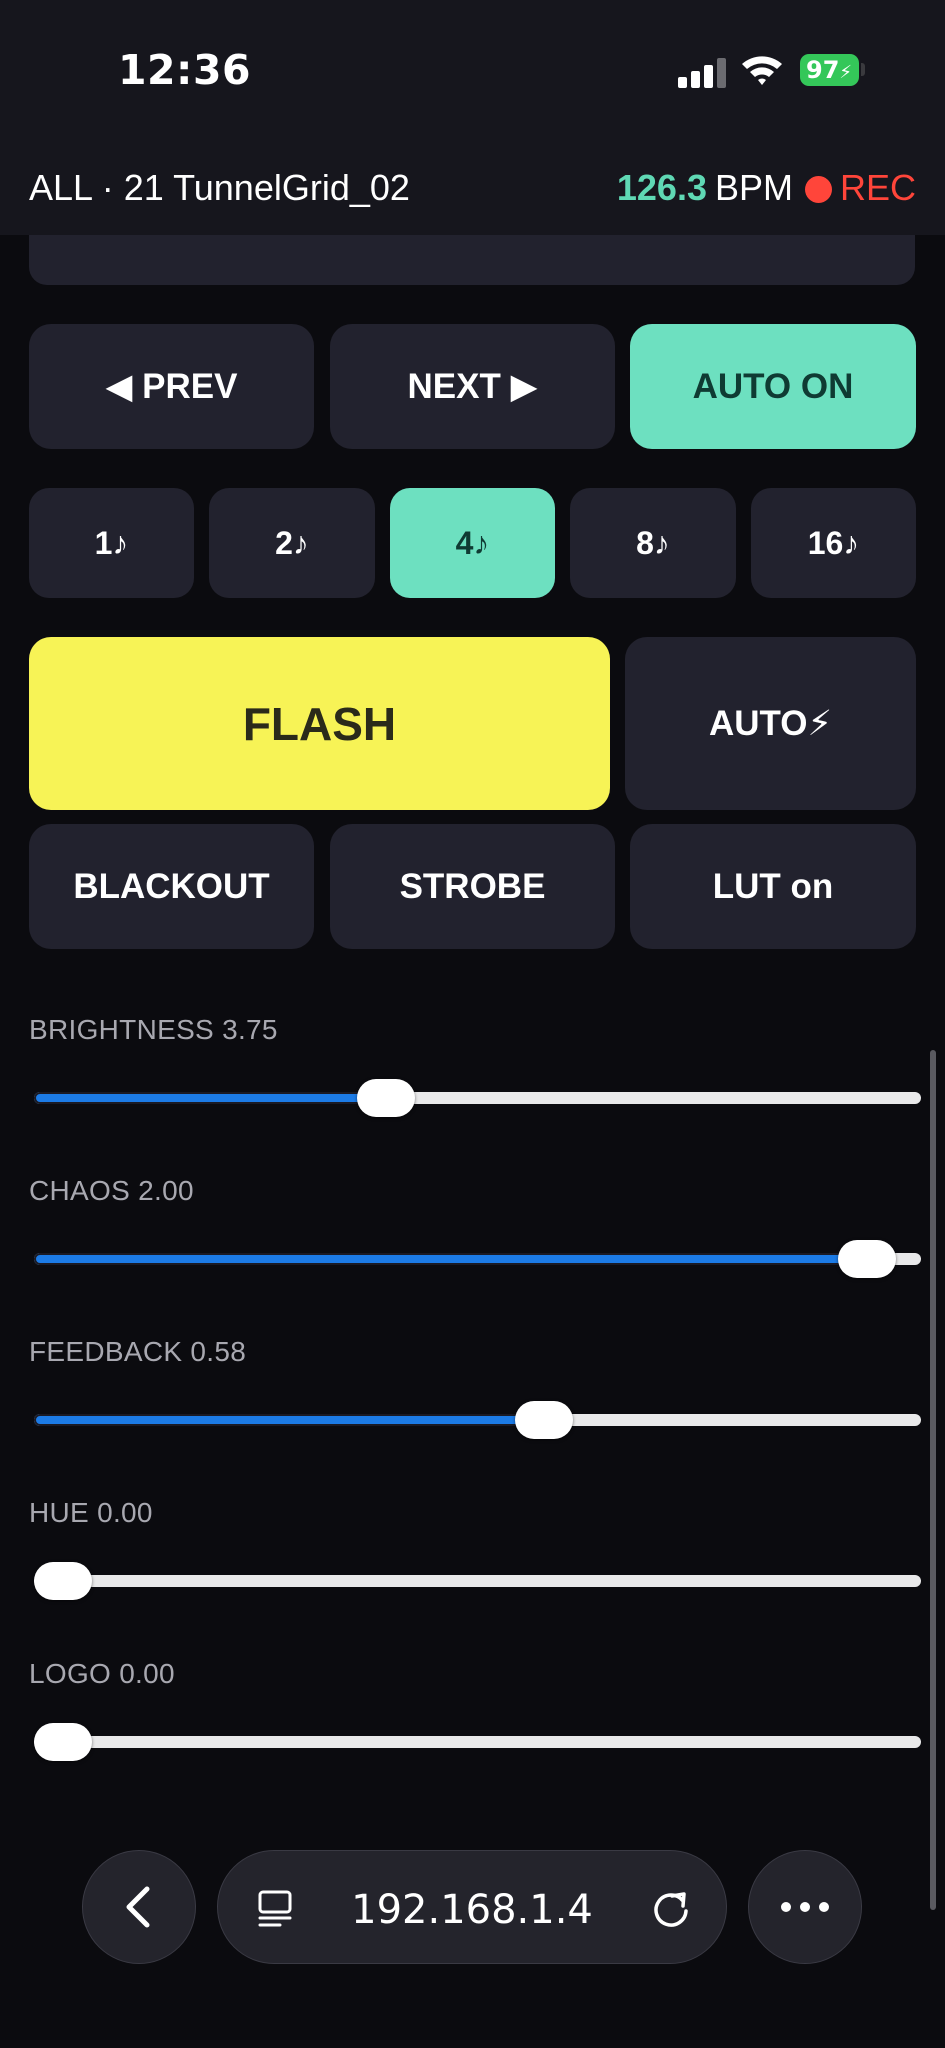 This screenshot has height=2048, width=945. What do you see at coordinates (773, 386) in the screenshot?
I see `auto-on-button: AUTO ON` at bounding box center [773, 386].